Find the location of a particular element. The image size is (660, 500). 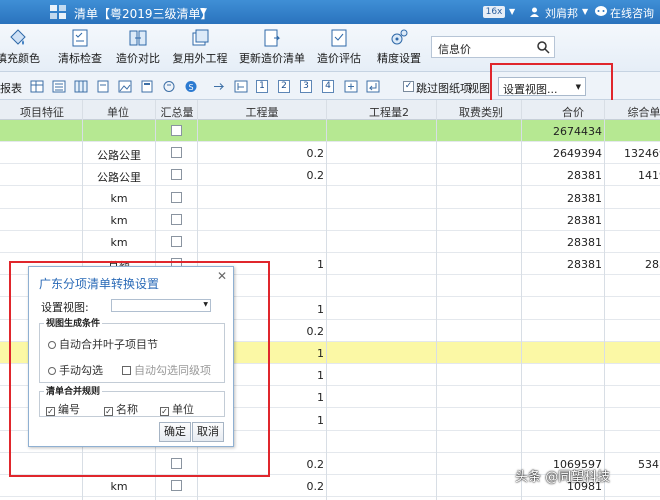

col-header-unit: 单位 is located at coordinates (118, 112).